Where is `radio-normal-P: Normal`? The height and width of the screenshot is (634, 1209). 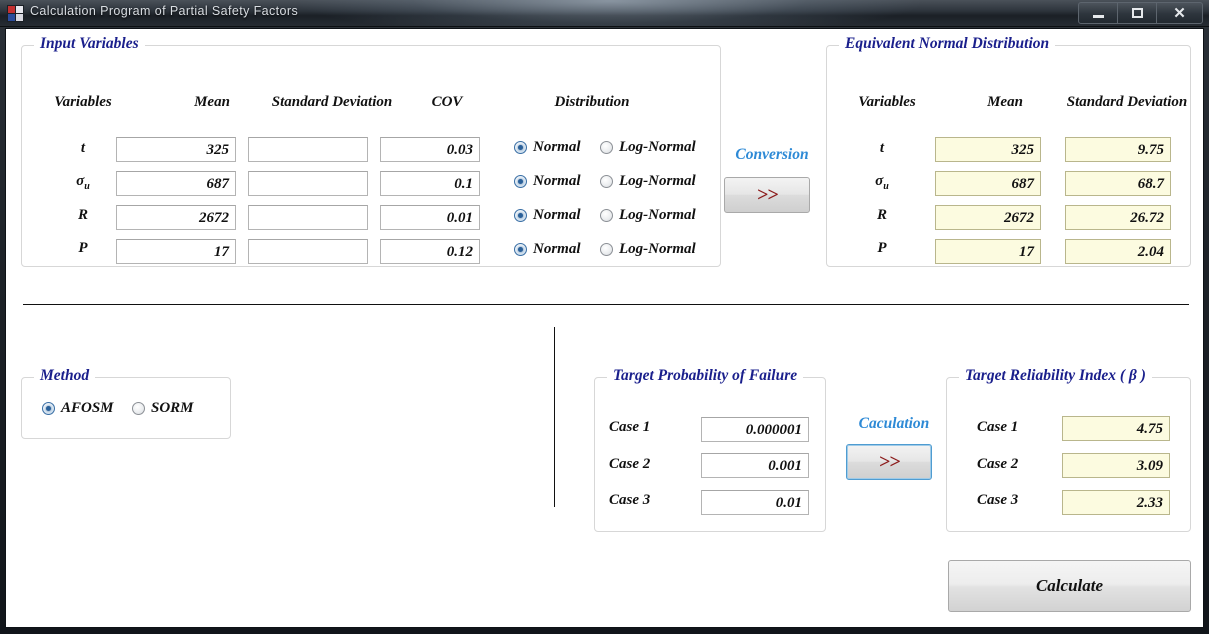
radio-normal-P: Normal is located at coordinates (547, 249).